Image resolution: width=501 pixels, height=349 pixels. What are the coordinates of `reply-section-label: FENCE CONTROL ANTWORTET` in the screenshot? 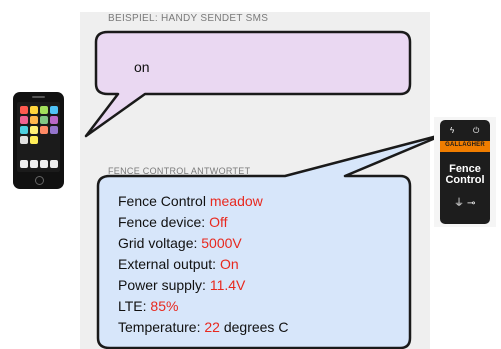 It's located at (179, 171).